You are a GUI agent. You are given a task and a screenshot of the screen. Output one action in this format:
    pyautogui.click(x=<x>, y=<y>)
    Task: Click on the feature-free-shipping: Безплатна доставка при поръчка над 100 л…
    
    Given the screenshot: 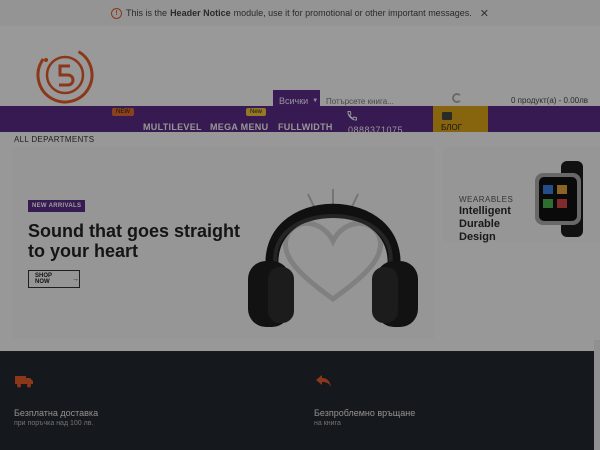 What is the action you would take?
    pyautogui.click(x=56, y=400)
    